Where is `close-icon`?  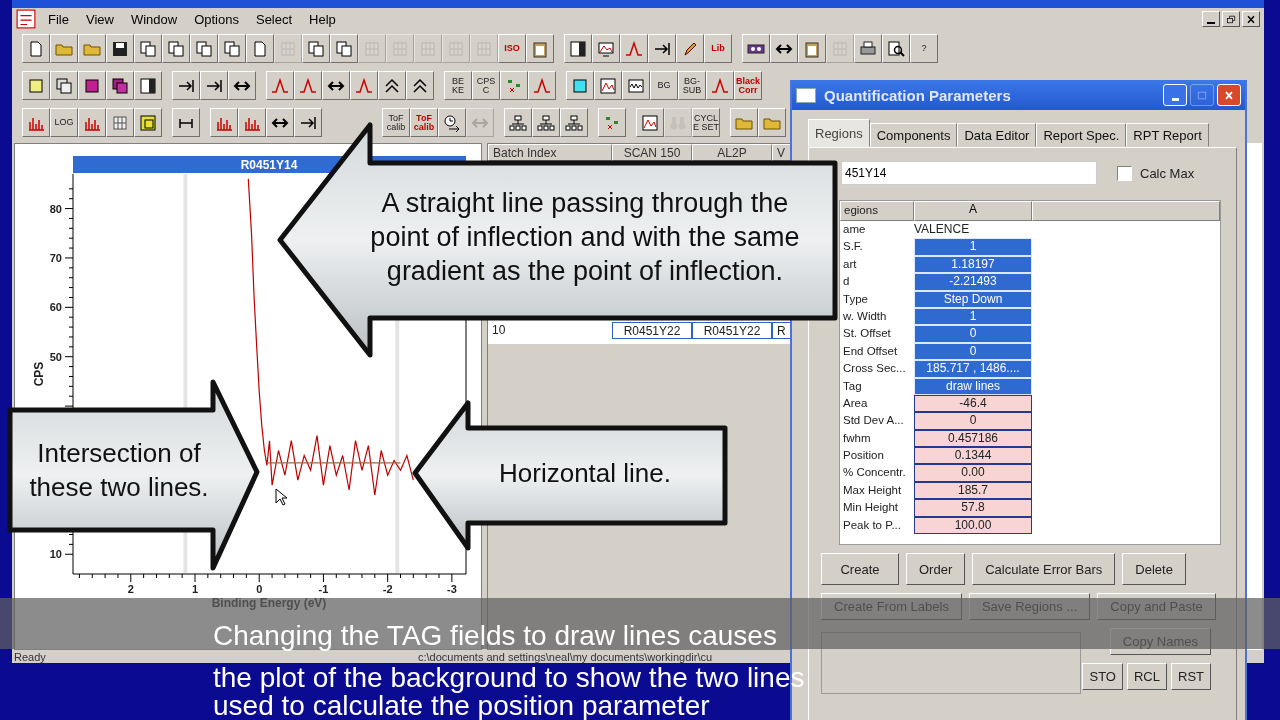
close-icon is located at coordinates (1251, 19).